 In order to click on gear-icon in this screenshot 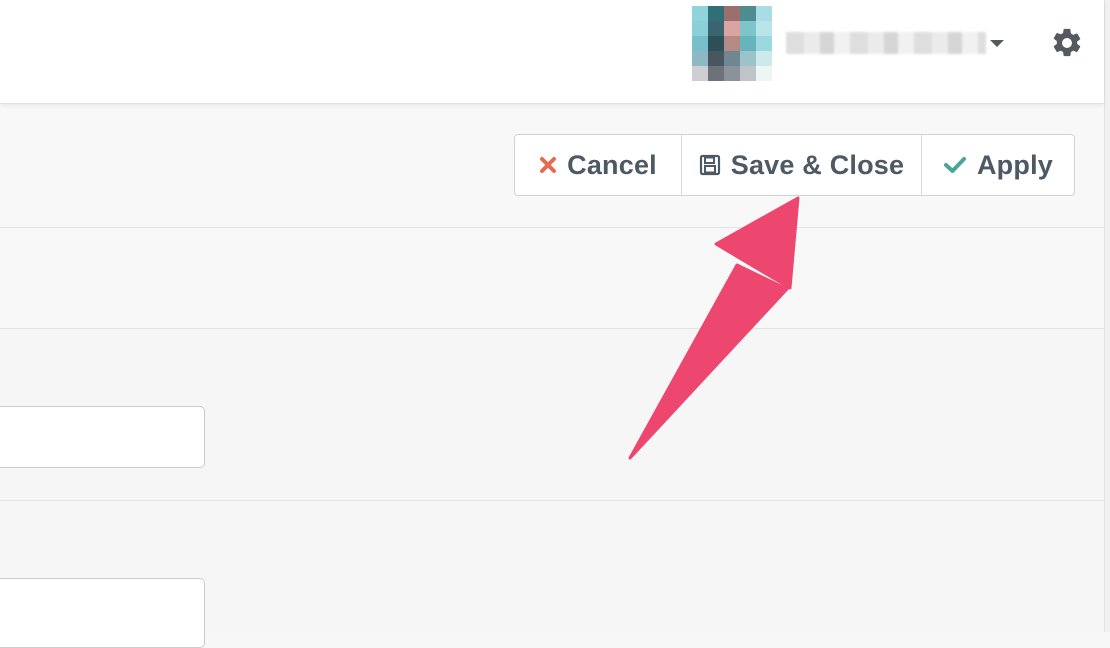, I will do `click(1067, 43)`.